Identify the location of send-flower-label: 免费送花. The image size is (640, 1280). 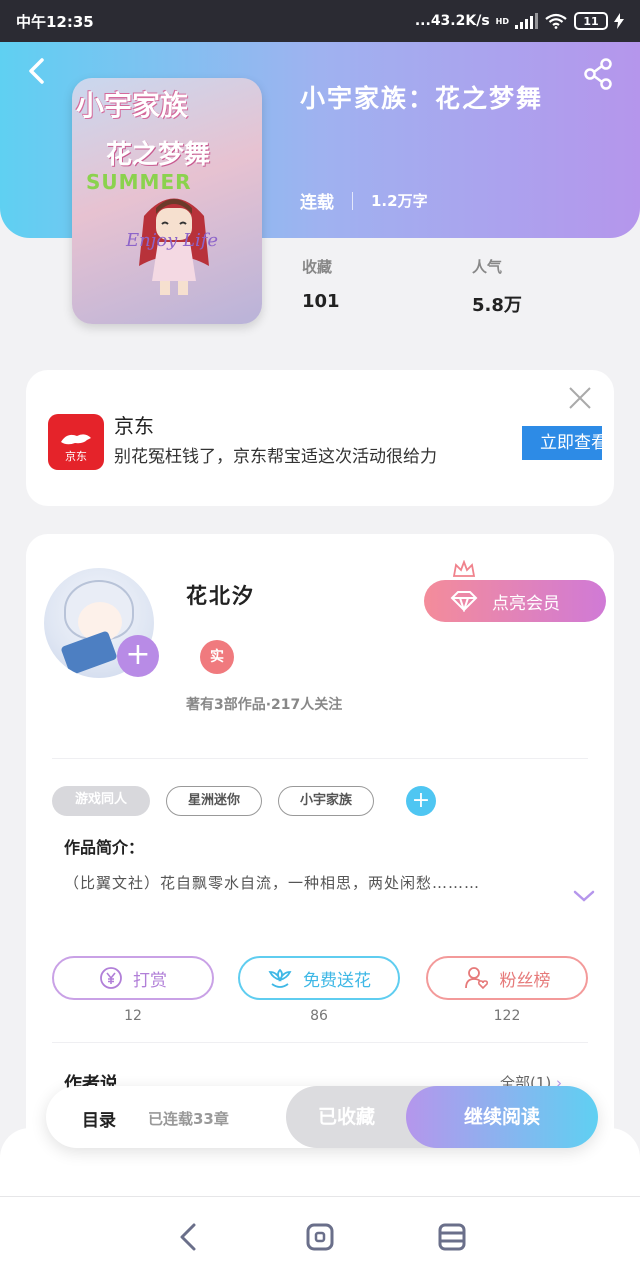
(337, 980).